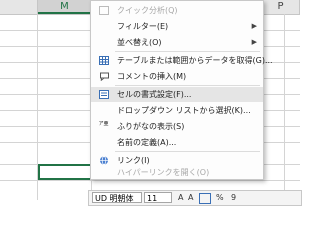  Describe the element at coordinates (103, 124) in the screenshot. I see `furigana-icon: ア亜` at that location.